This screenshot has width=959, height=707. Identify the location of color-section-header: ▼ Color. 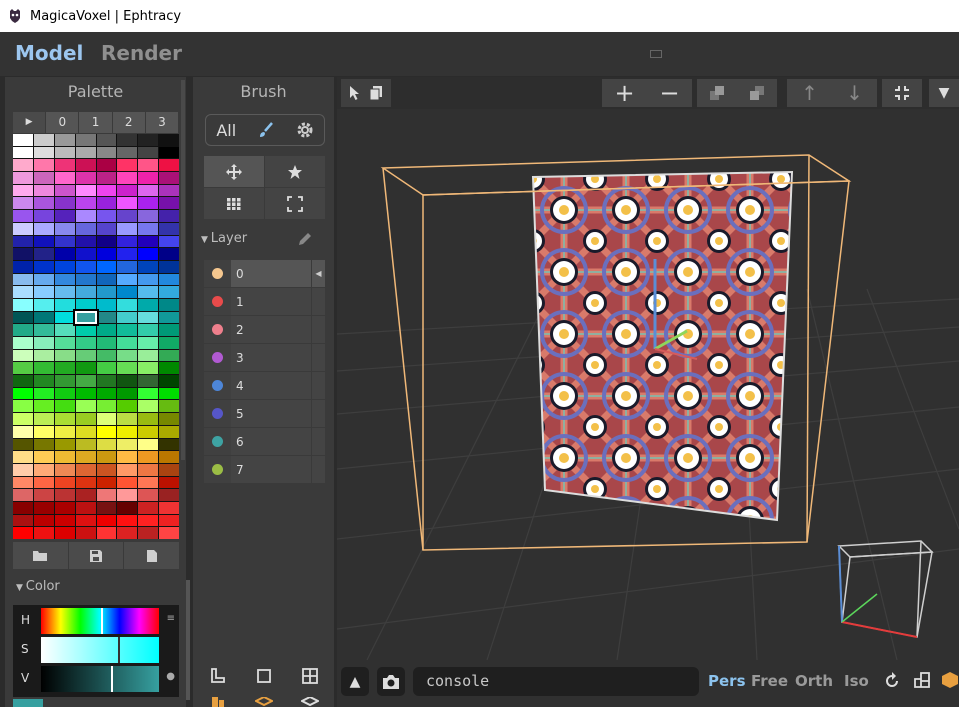
(38, 586).